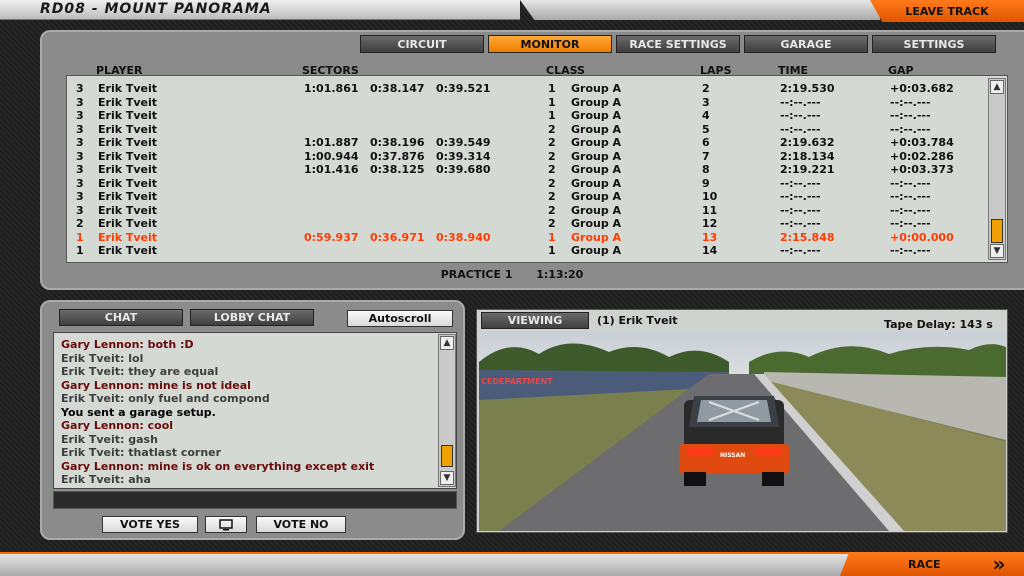 Image resolution: width=1024 pixels, height=576 pixels. What do you see at coordinates (706, 183) in the screenshot?
I see `row-lap: 9` at bounding box center [706, 183].